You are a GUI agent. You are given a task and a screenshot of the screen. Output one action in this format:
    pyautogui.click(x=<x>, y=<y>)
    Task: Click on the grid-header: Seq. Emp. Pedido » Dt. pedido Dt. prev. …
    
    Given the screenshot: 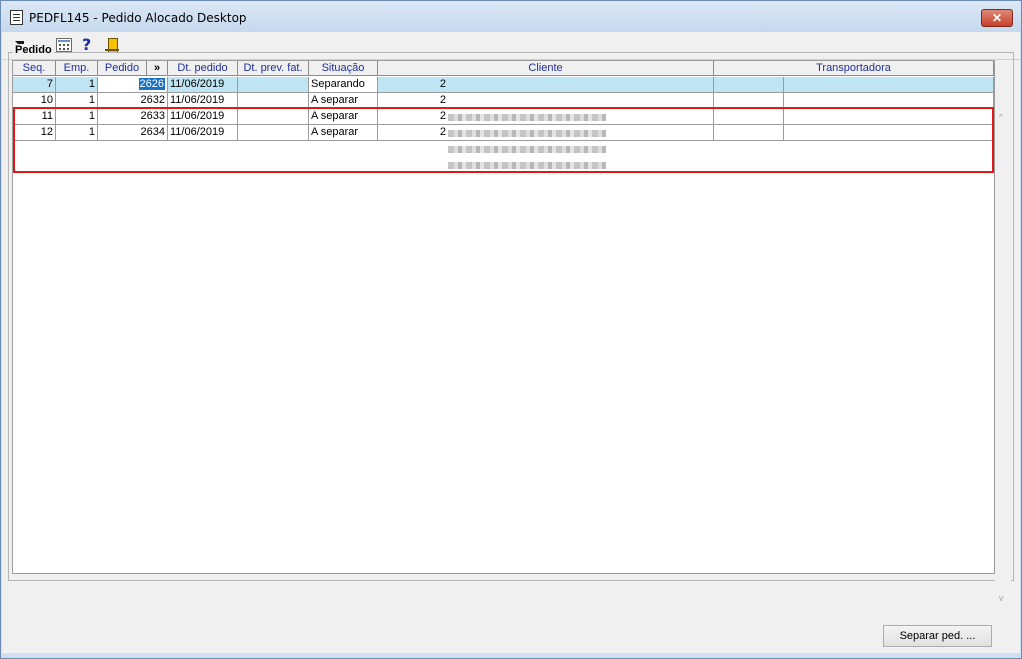 What is the action you would take?
    pyautogui.click(x=503, y=68)
    